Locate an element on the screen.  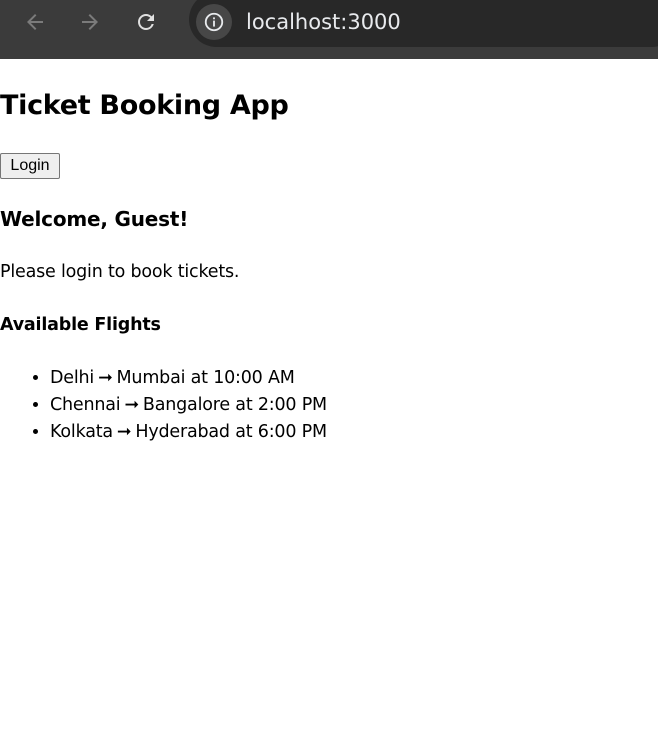
back-button is located at coordinates (35, 22).